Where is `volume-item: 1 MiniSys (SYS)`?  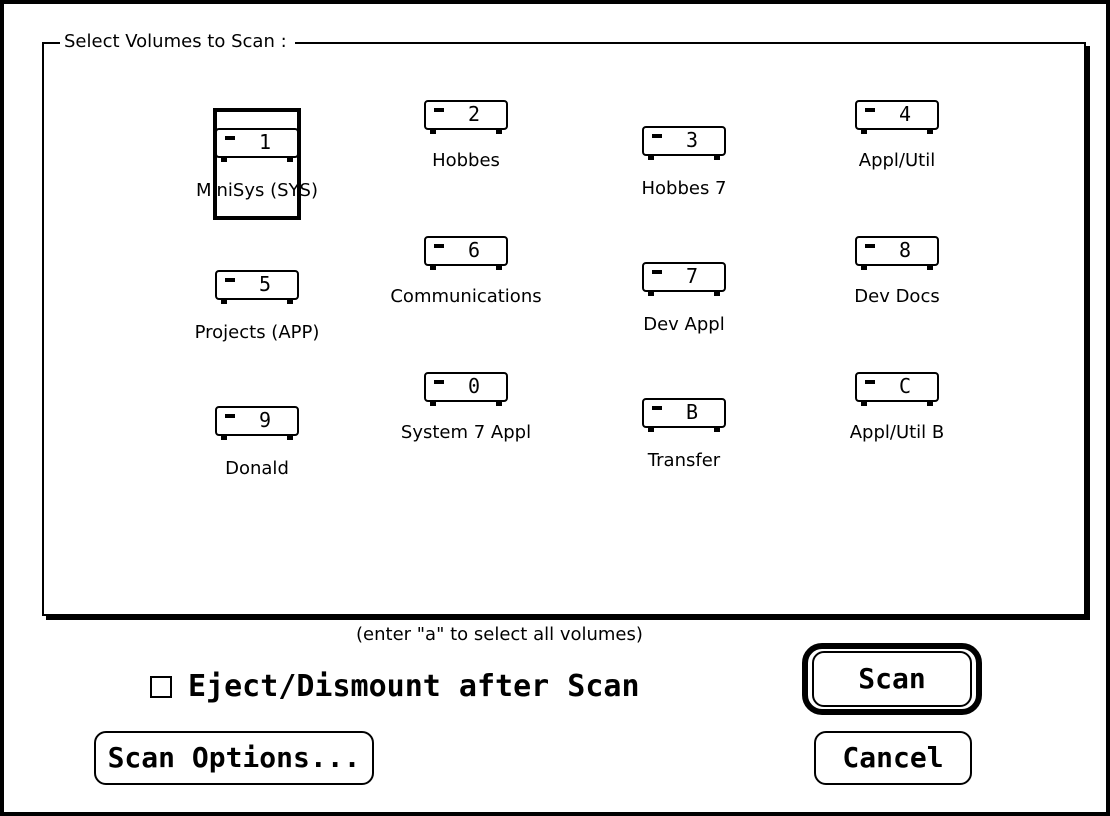
volume-item: 1 MiniSys (SYS) is located at coordinates (257, 178).